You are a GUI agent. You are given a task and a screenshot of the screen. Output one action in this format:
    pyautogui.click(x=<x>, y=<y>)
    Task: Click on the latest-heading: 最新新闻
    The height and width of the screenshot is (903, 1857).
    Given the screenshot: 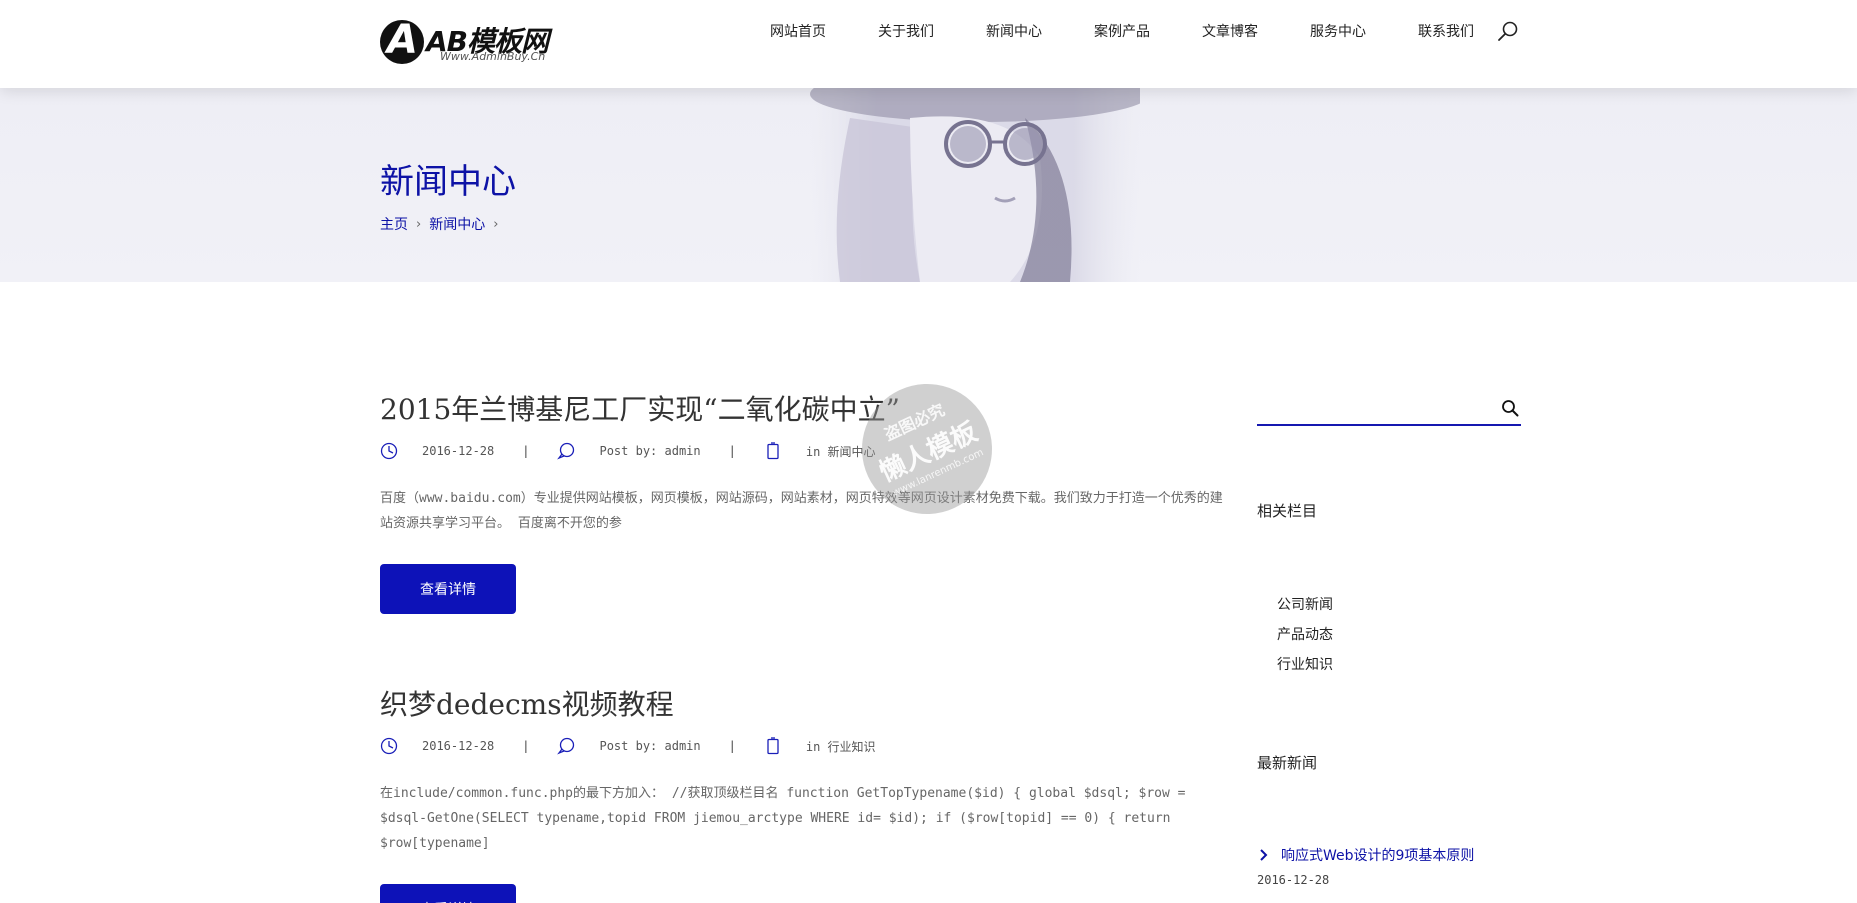 What is the action you would take?
    pyautogui.click(x=1287, y=763)
    